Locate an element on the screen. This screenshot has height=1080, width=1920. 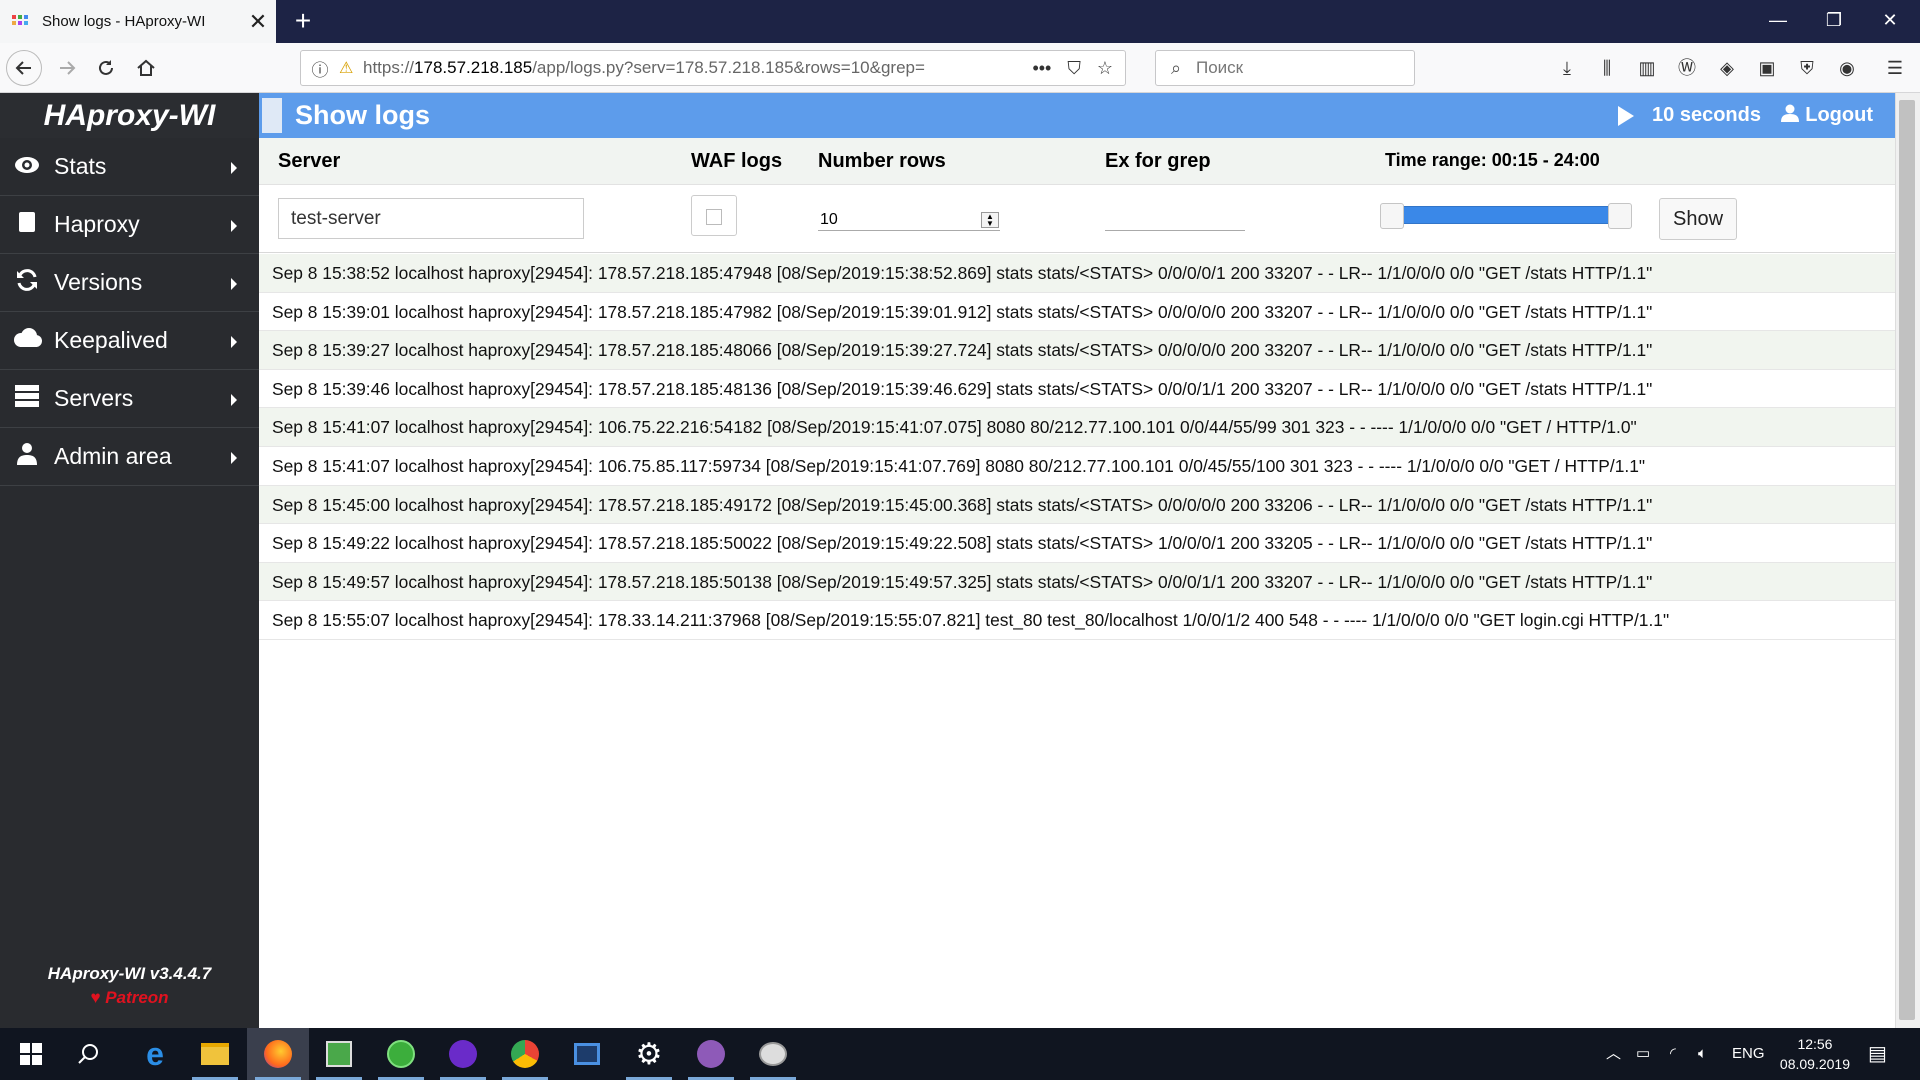
extension-image-icon: ▣ is located at coordinates (1767, 68).